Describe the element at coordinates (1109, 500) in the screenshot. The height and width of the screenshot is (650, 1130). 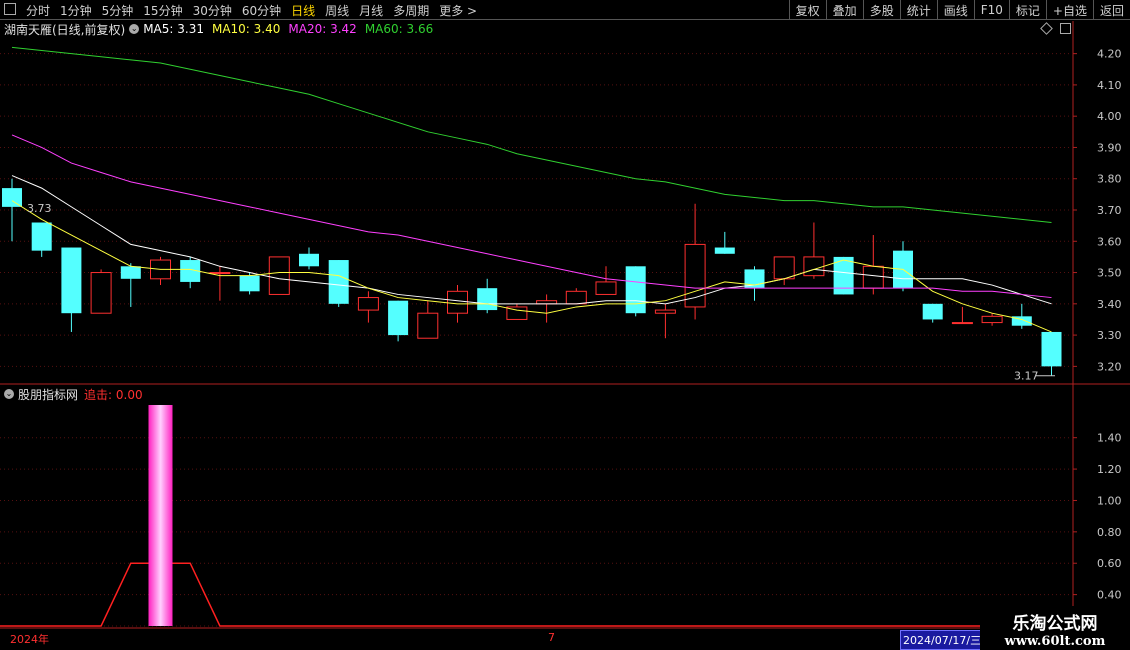
I see `y-tick-label: 1.00` at that location.